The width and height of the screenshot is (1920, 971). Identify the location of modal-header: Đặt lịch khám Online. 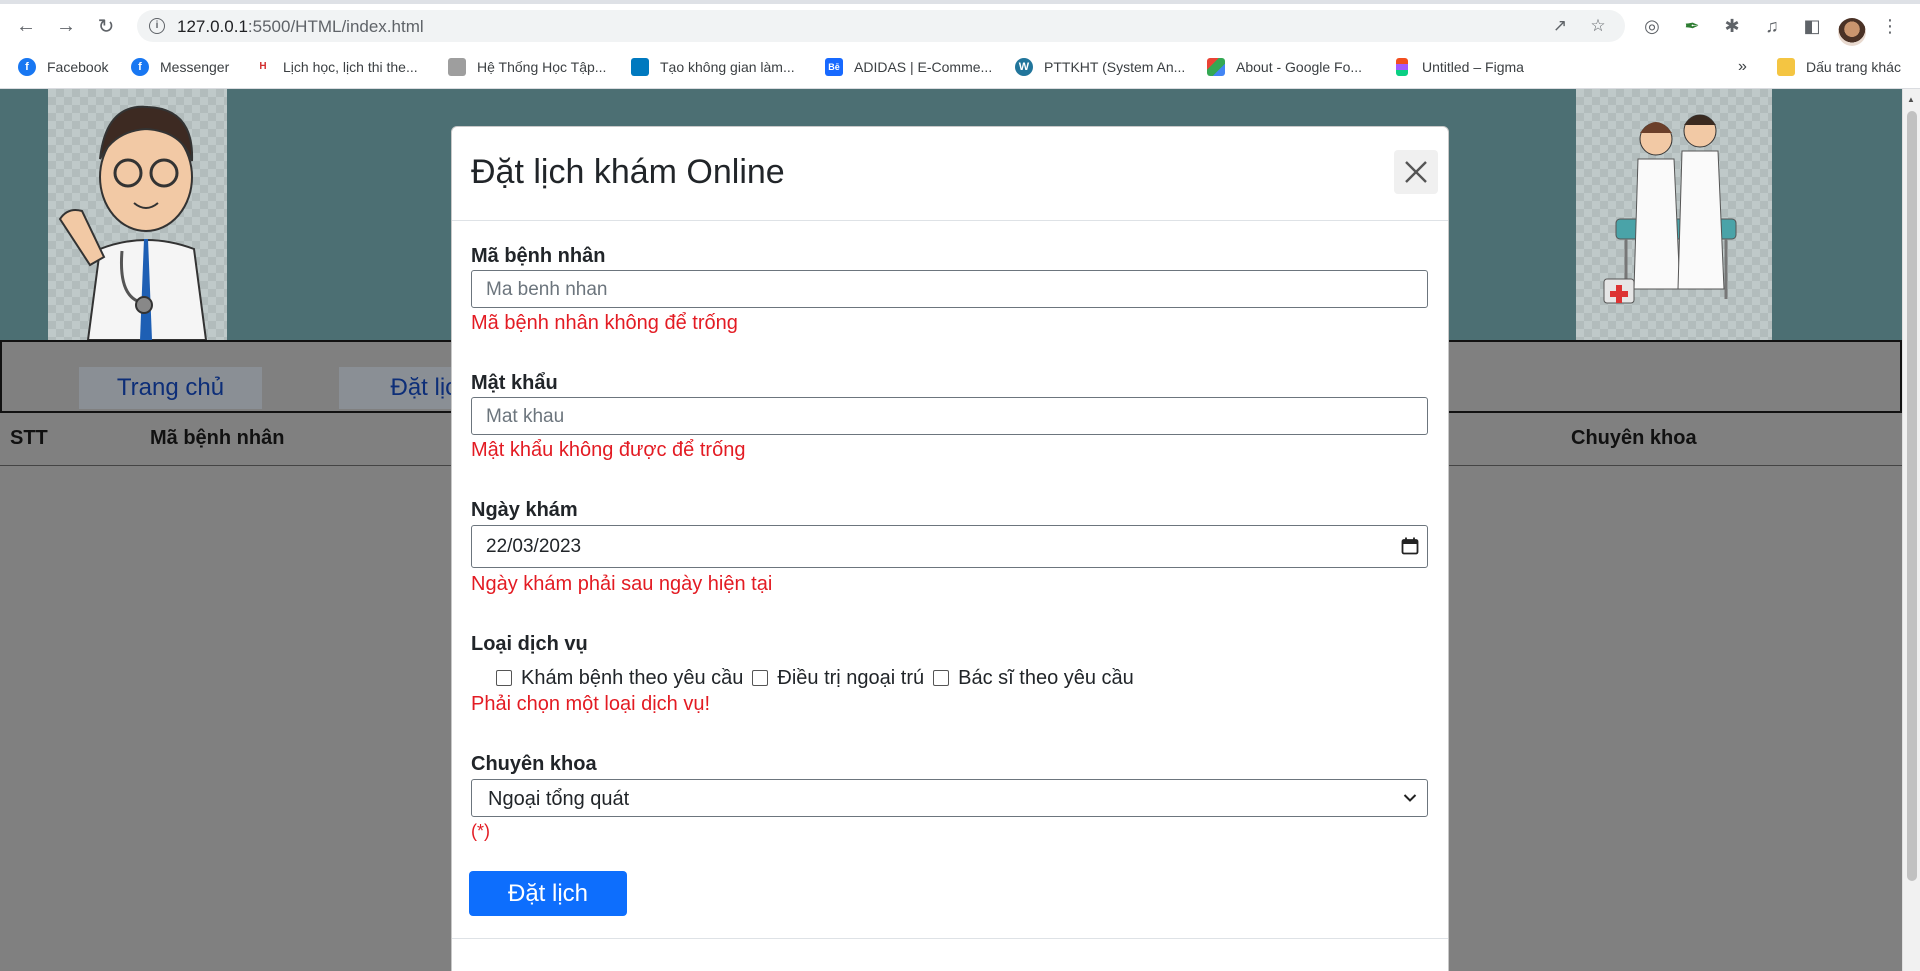
(950, 174).